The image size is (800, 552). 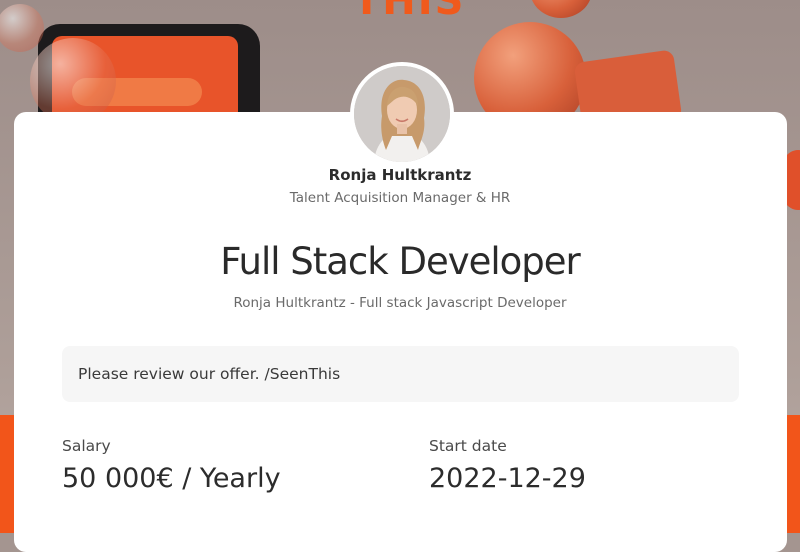 I want to click on recruiter-name: Ronja Hultkrantz, so click(x=400, y=175).